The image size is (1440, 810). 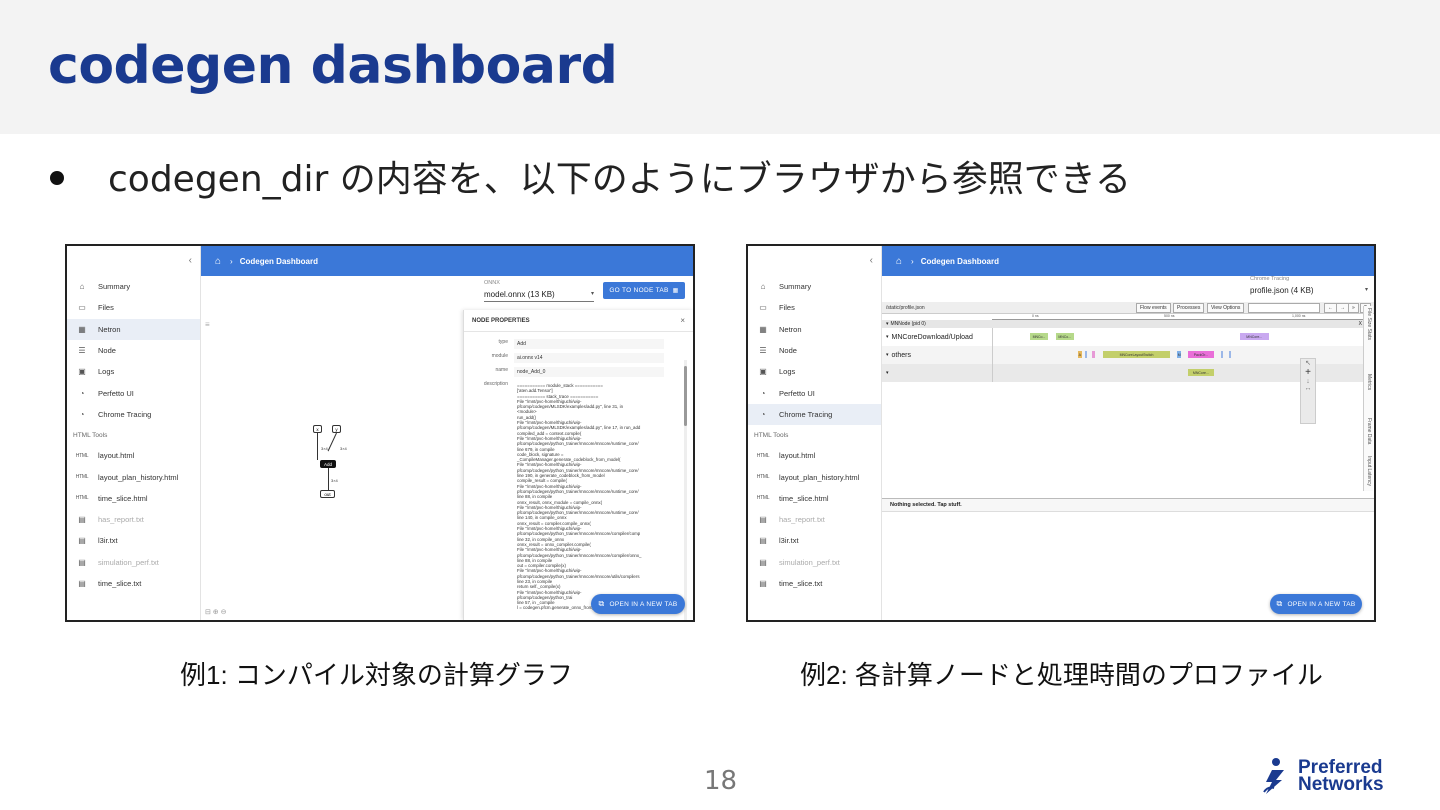 I want to click on track-row: ▾, so click(x=1123, y=373).